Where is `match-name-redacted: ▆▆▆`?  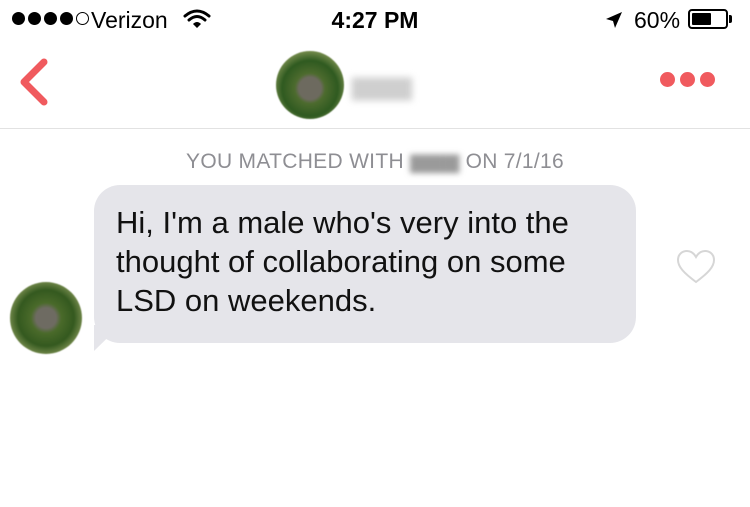 match-name-redacted: ▆▆▆ is located at coordinates (382, 85).